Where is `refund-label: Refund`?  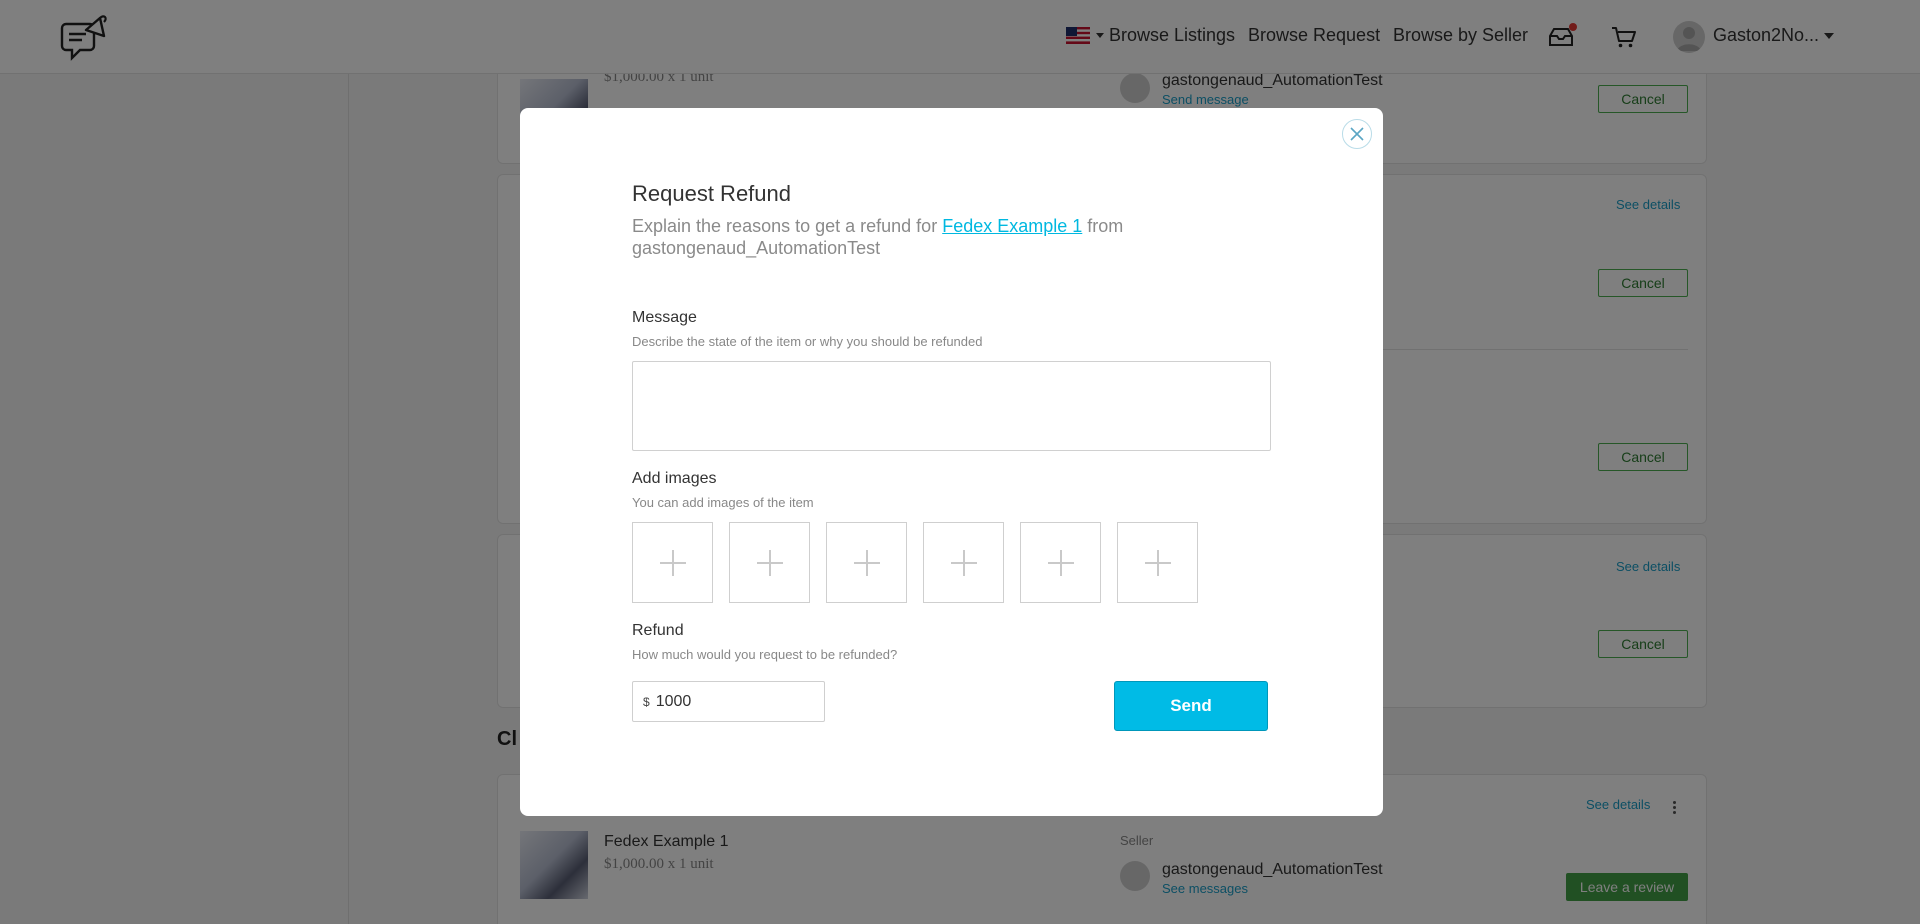 refund-label: Refund is located at coordinates (658, 630).